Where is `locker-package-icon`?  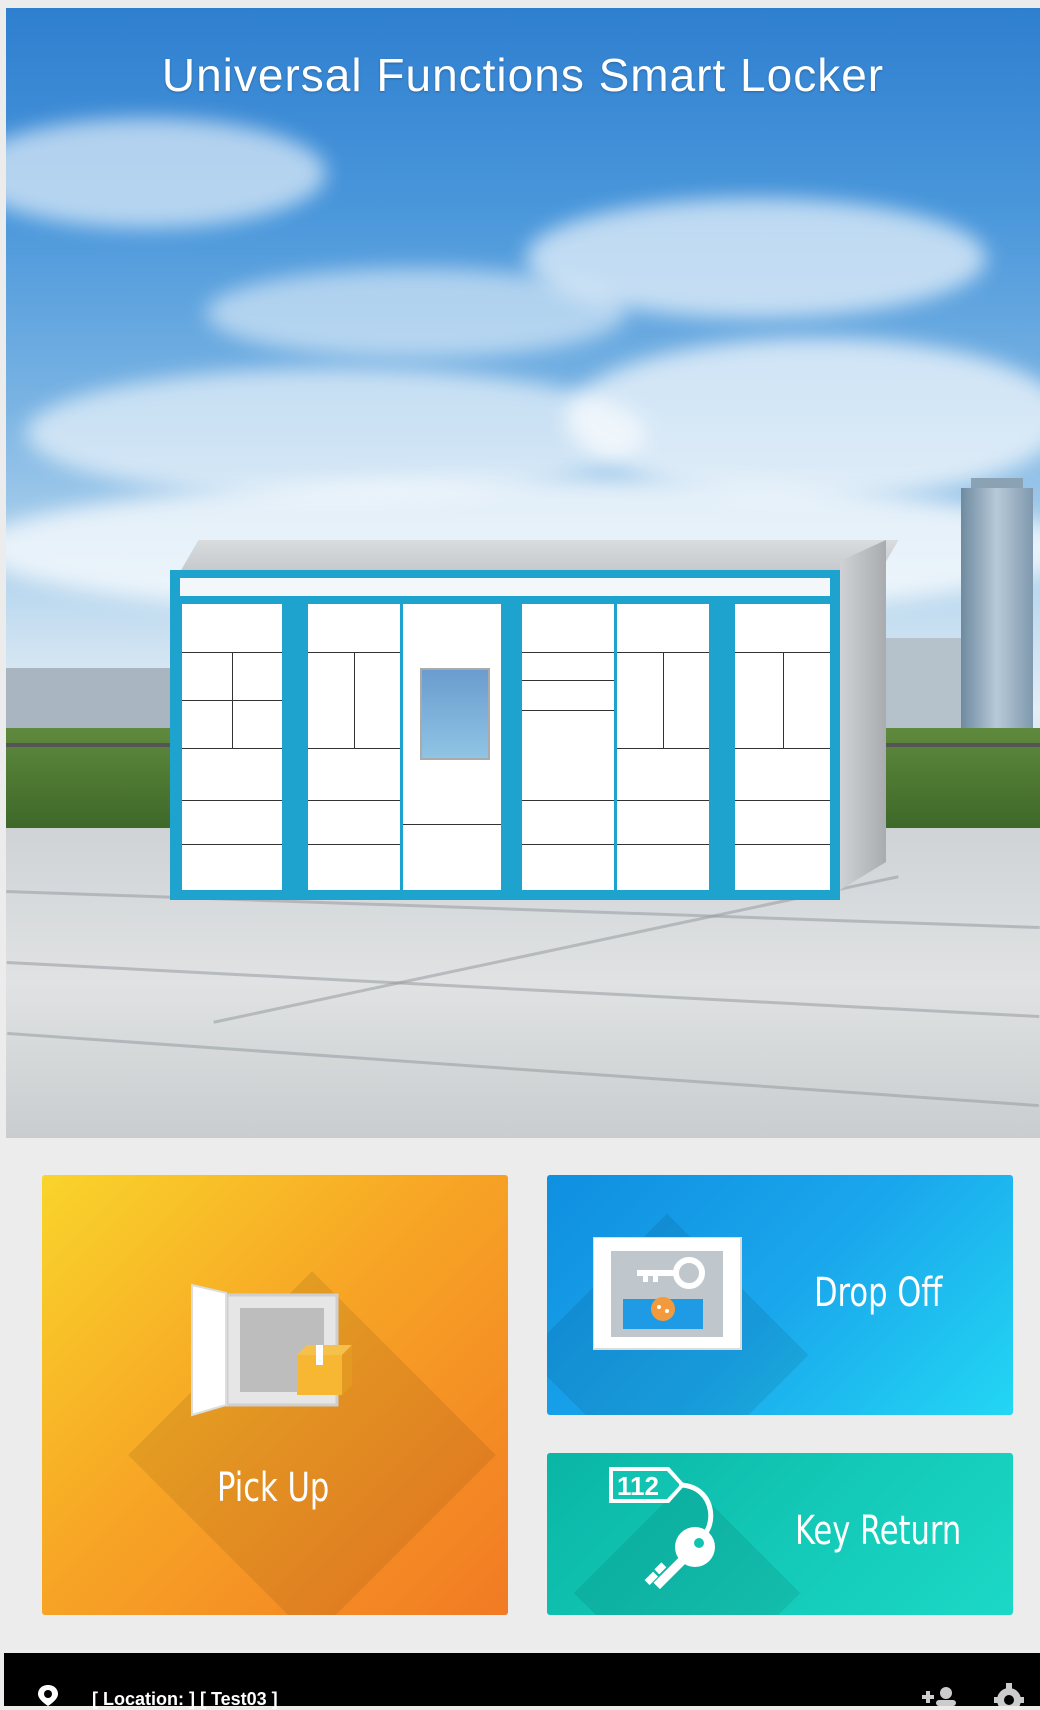 locker-package-icon is located at coordinates (271, 1350).